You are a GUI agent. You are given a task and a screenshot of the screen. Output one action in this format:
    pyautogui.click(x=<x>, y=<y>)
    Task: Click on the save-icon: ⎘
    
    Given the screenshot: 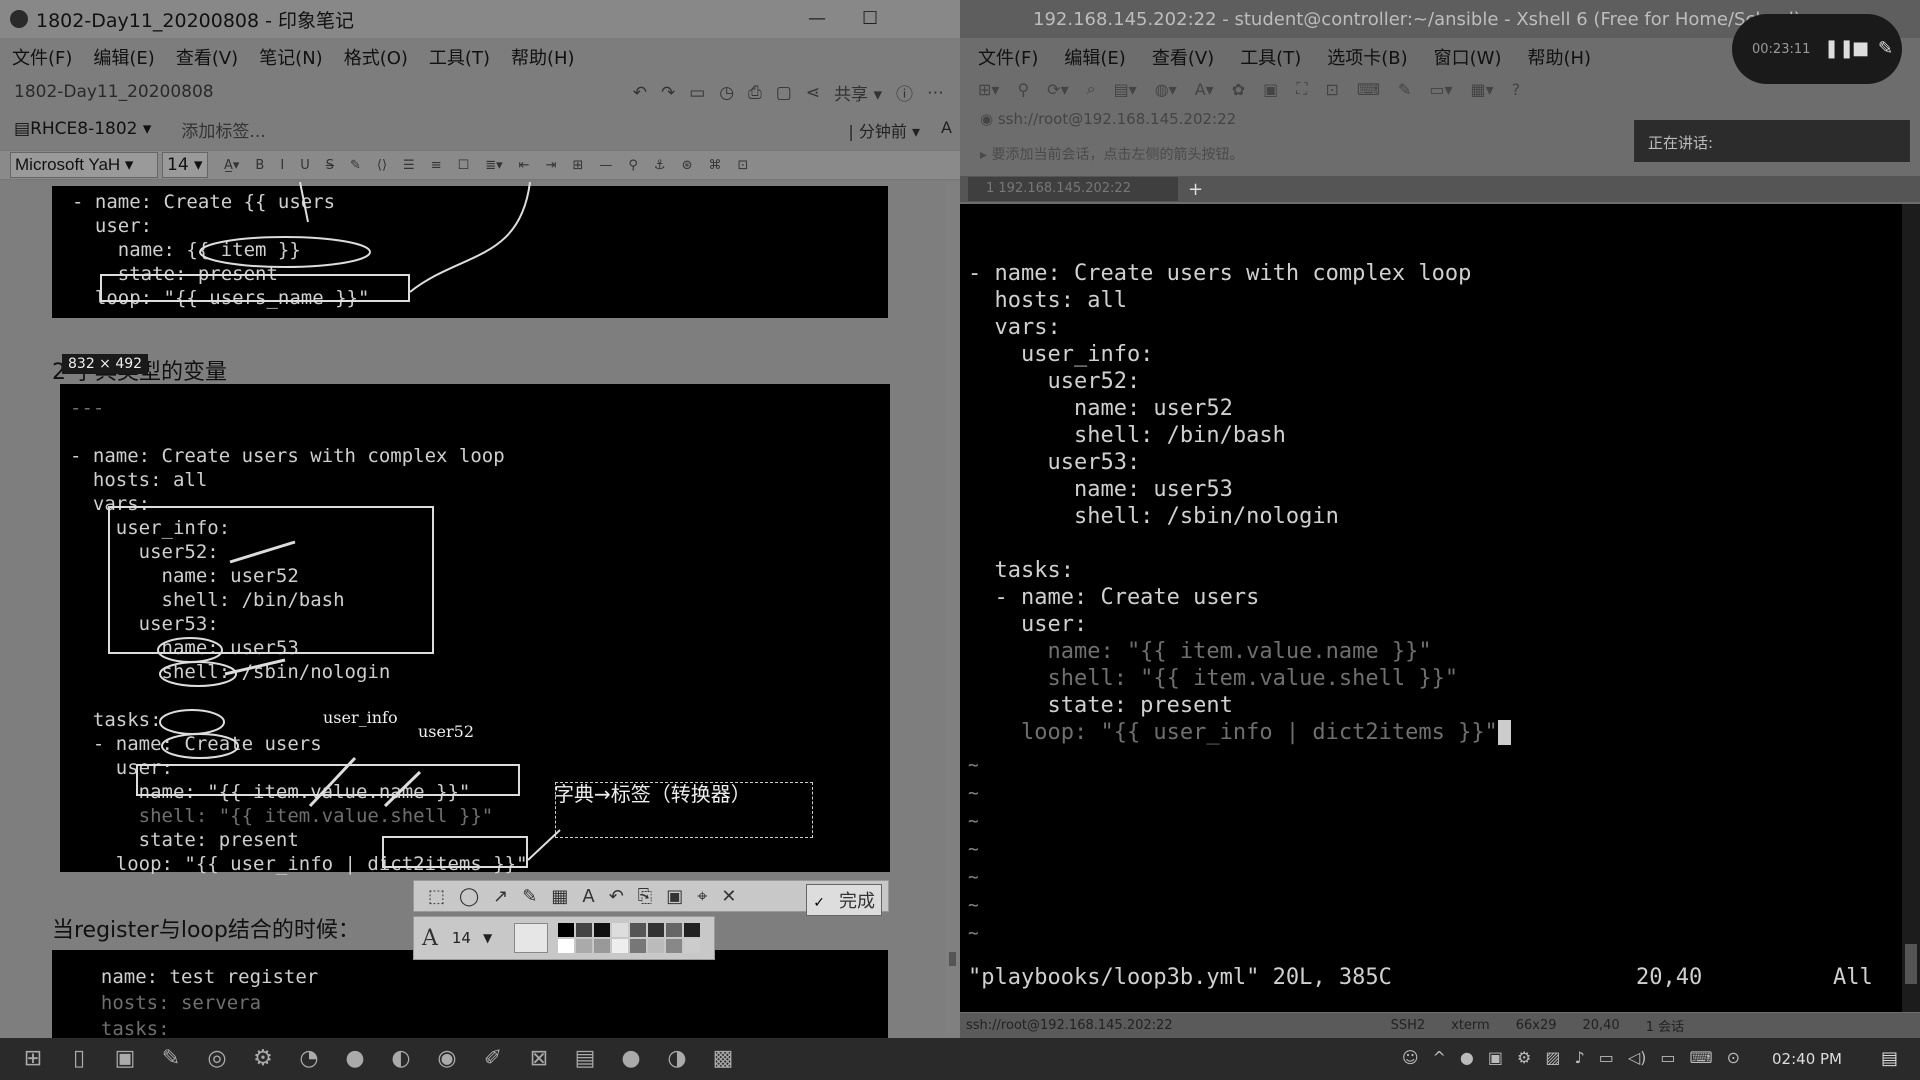 What is the action you would take?
    pyautogui.click(x=645, y=896)
    